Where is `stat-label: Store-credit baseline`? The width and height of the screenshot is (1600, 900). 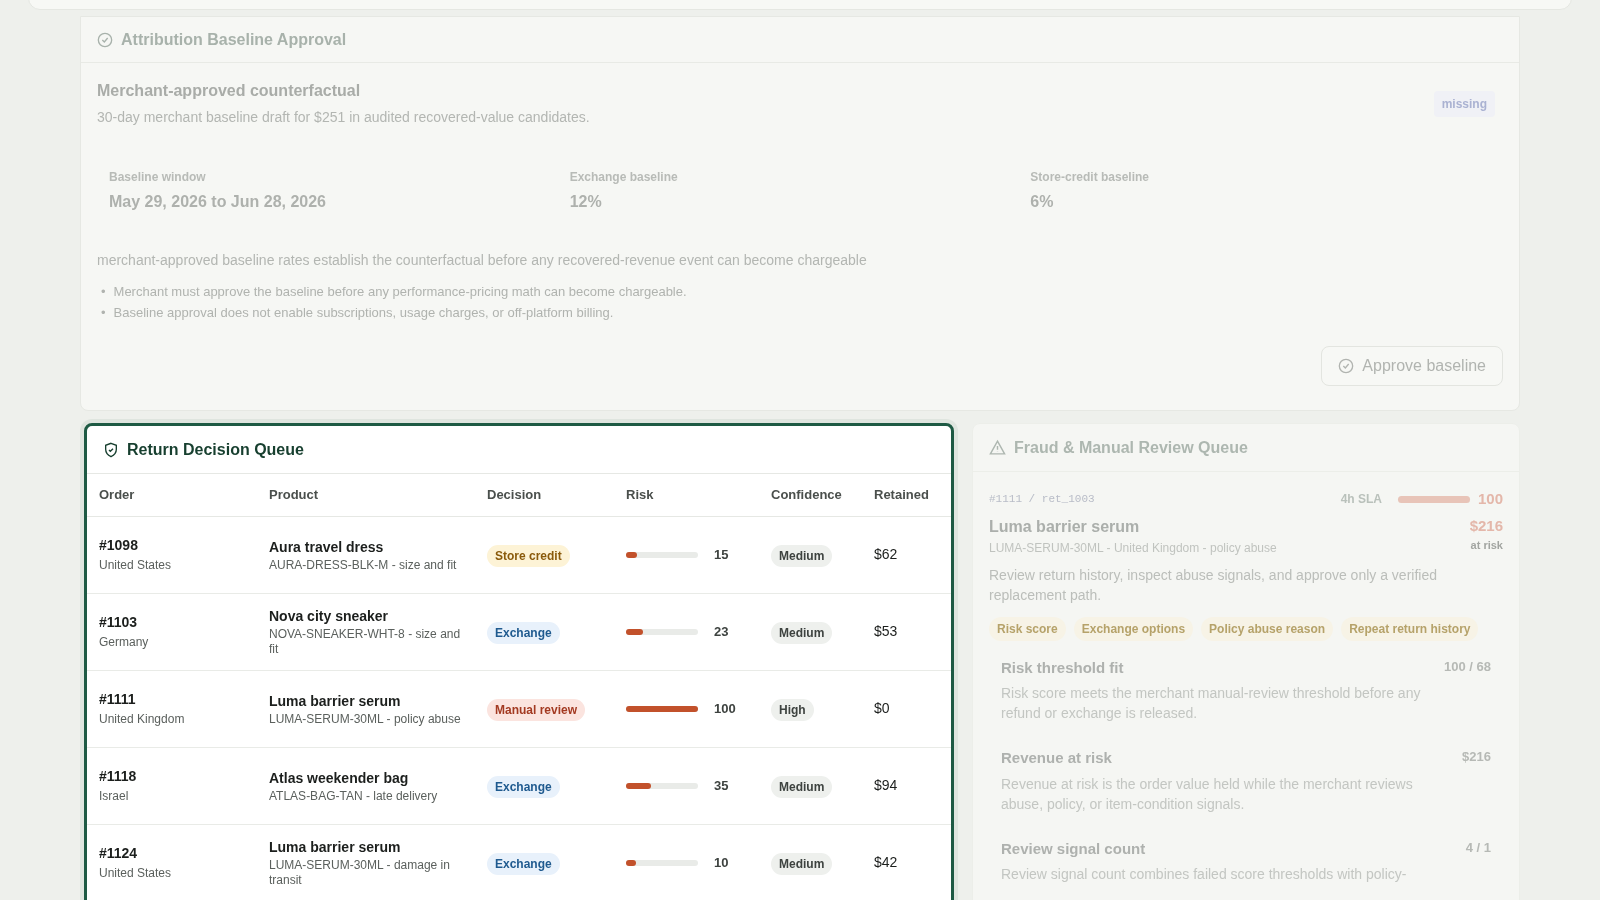 stat-label: Store-credit baseline is located at coordinates (1090, 177).